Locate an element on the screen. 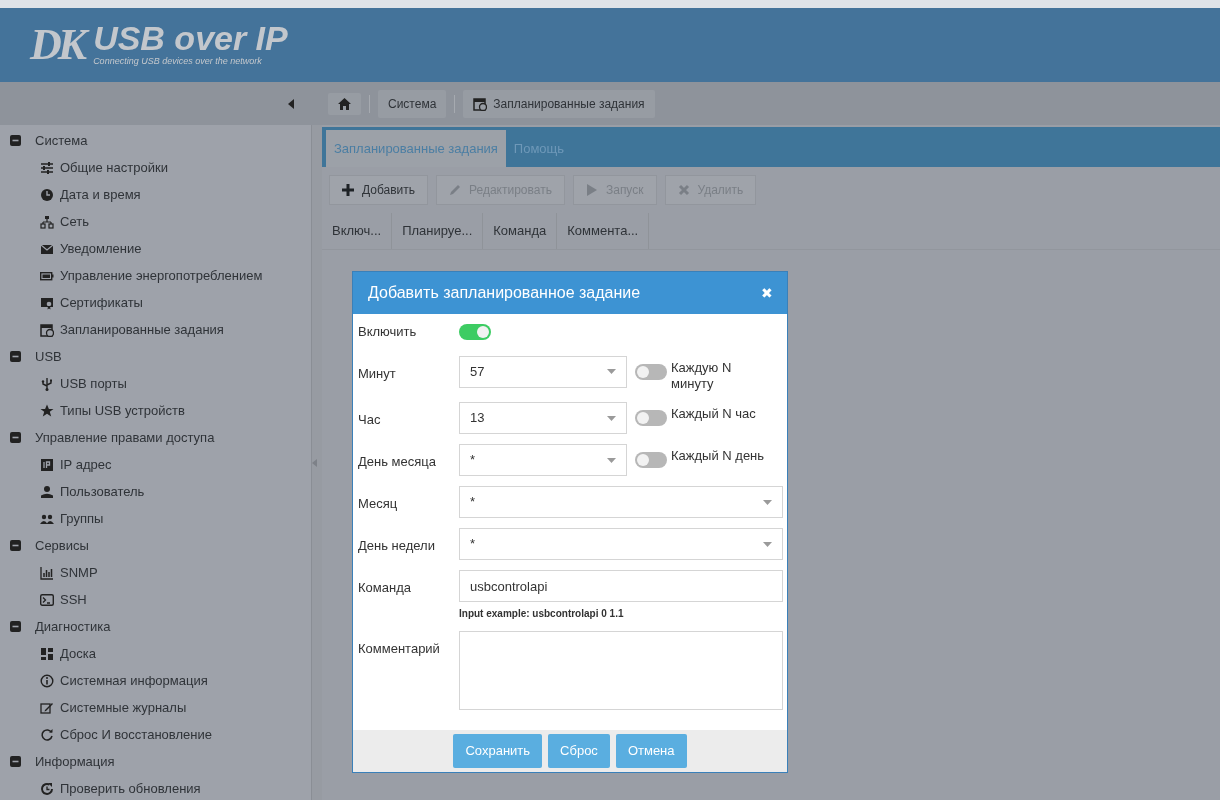 This screenshot has height=800, width=1220. field-label: Комментарий is located at coordinates (399, 649).